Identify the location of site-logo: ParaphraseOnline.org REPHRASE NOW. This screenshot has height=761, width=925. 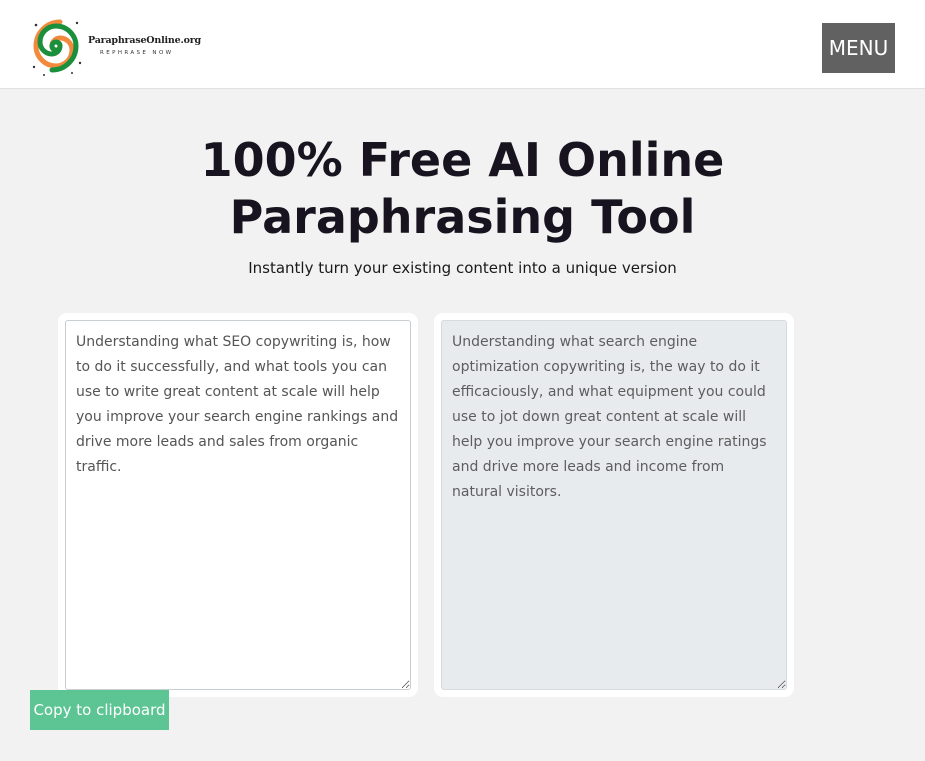
(114, 46).